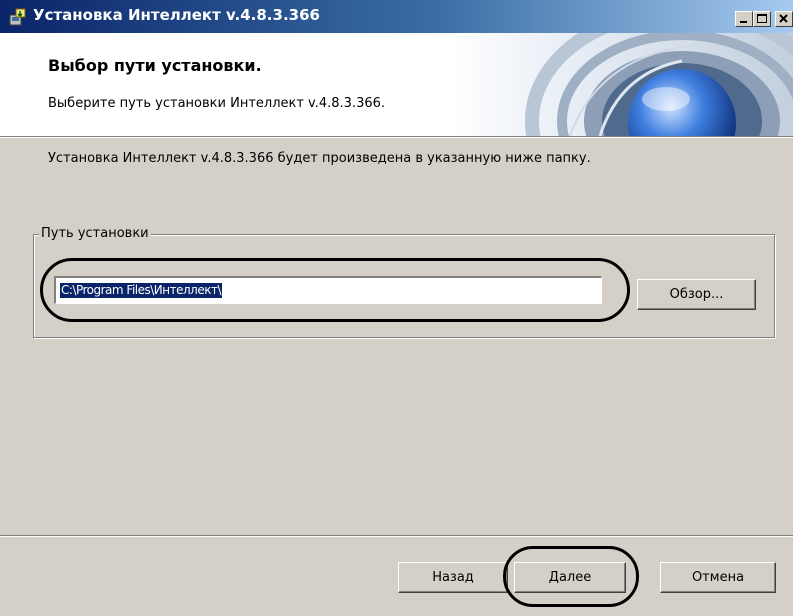  What do you see at coordinates (453, 577) in the screenshot?
I see `back-button: Назад` at bounding box center [453, 577].